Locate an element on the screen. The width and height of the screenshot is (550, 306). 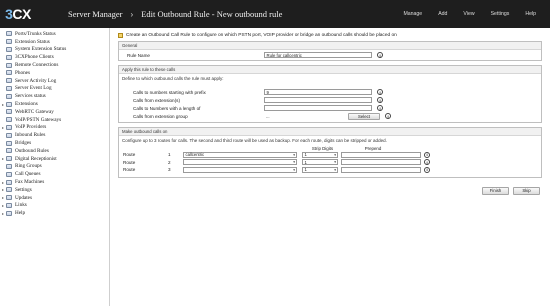
sidebar-item-webrtc-gateway: WebRTC Gateway is located at coordinates (54, 112).